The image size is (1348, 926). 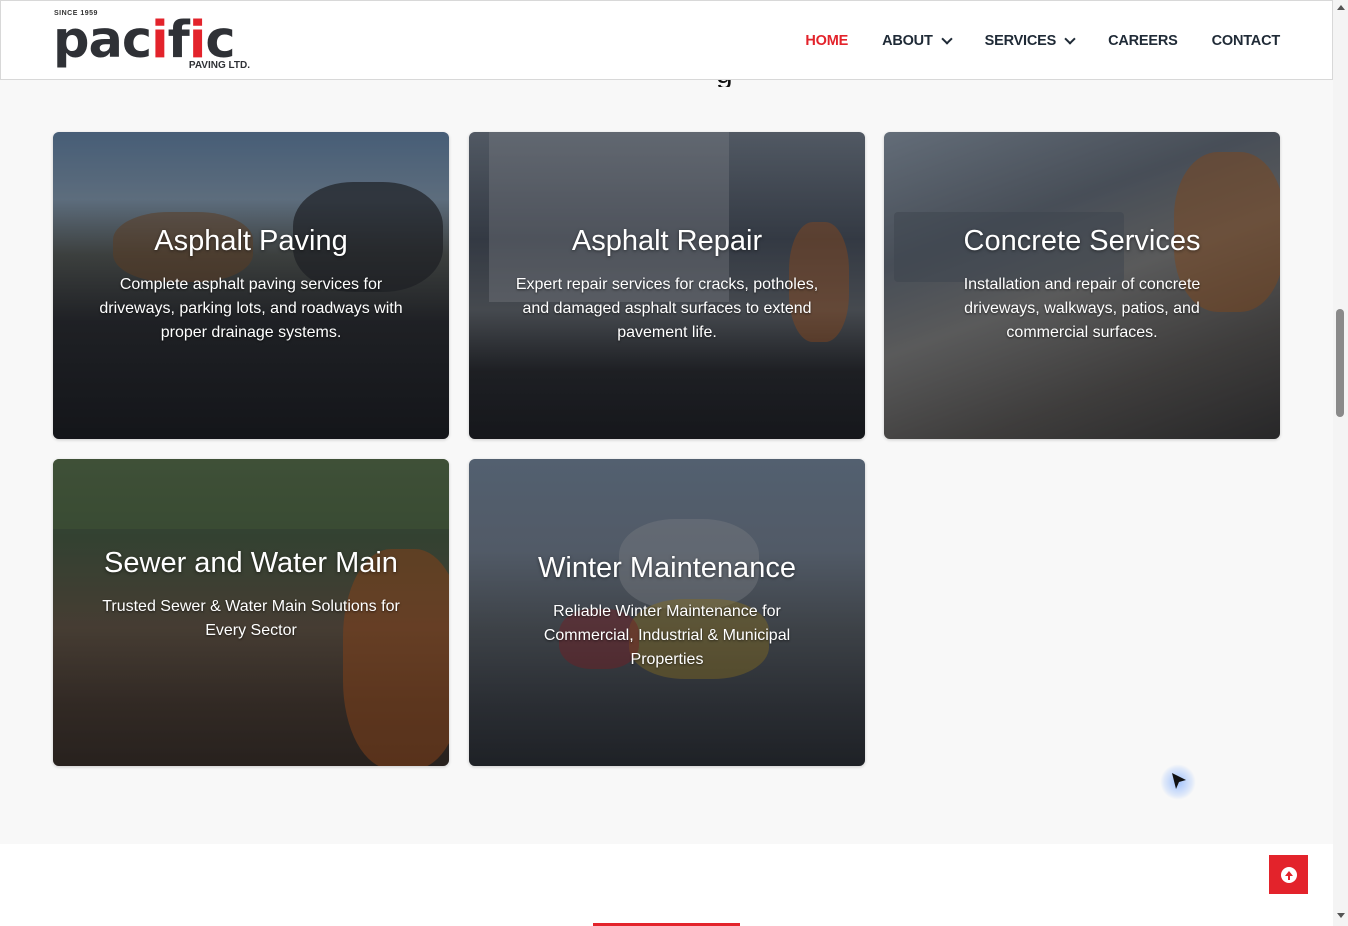 I want to click on logo-subtitle: PAVING LTD., so click(x=219, y=65).